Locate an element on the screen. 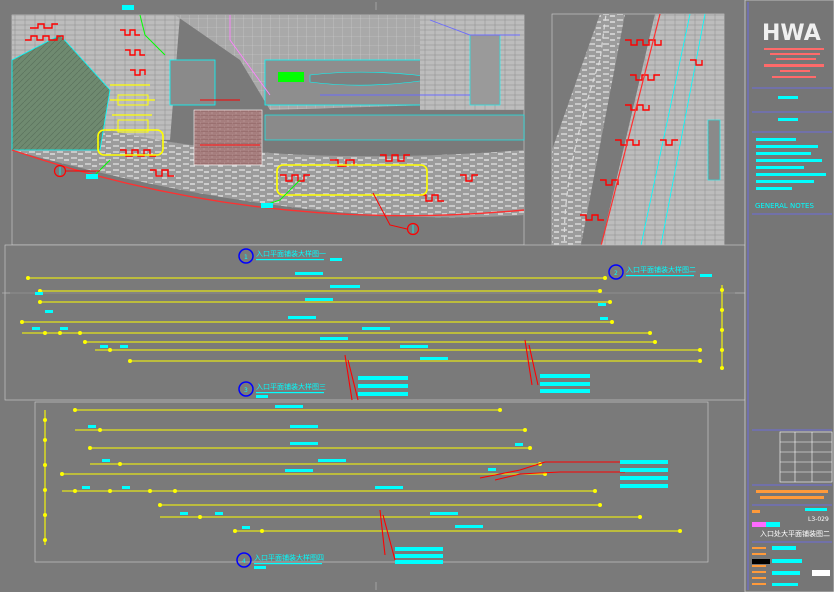 The height and width of the screenshot is (592, 834). callout-number-4: 4 is located at coordinates (244, 561).